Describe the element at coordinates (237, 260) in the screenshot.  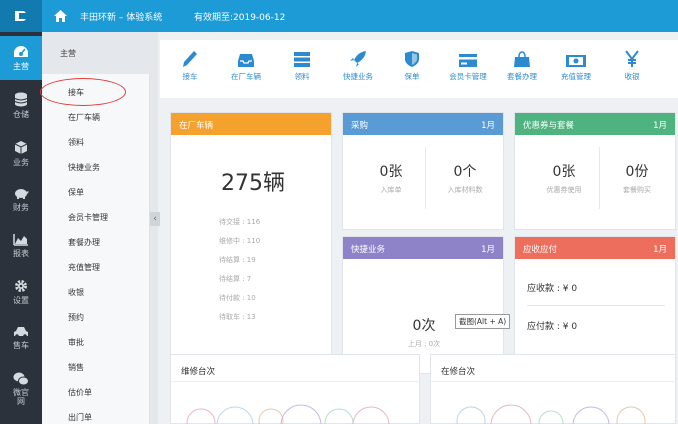
I see `vehicle-stat-row: 待结算 : 19` at that location.